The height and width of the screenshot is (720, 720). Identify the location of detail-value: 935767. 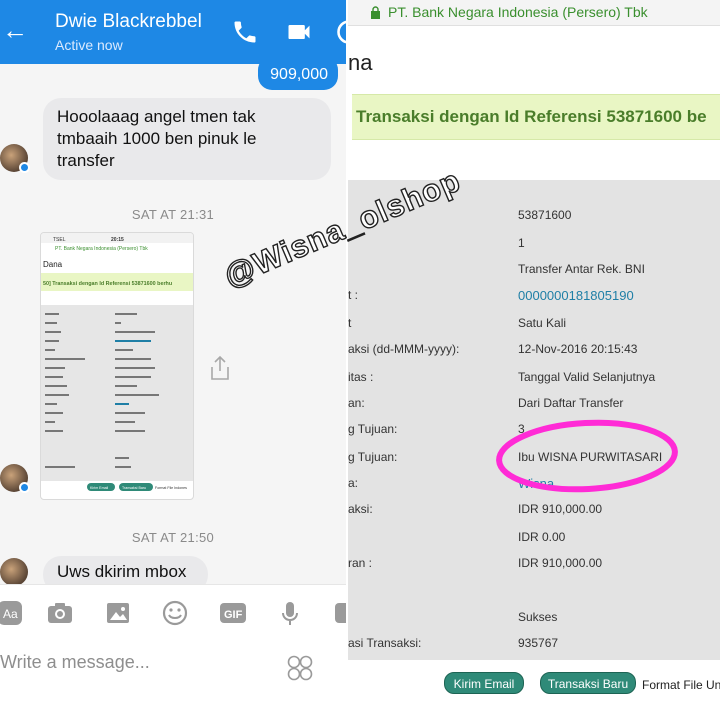
(538, 643).